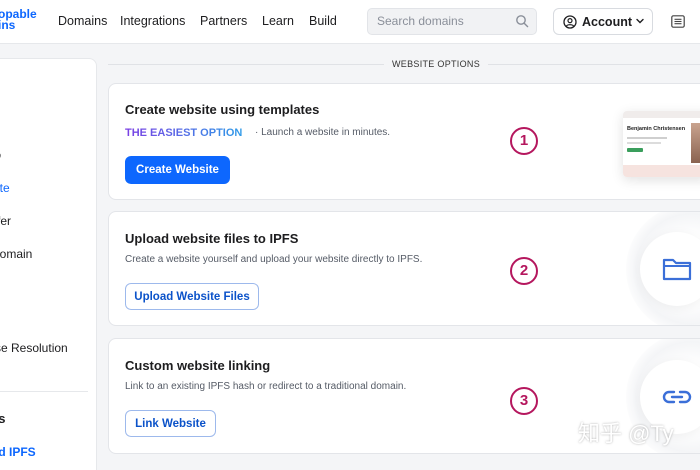 This screenshot has width=700, height=470. Describe the element at coordinates (19, 20) in the screenshot. I see `brand-logo: opable ins` at that location.